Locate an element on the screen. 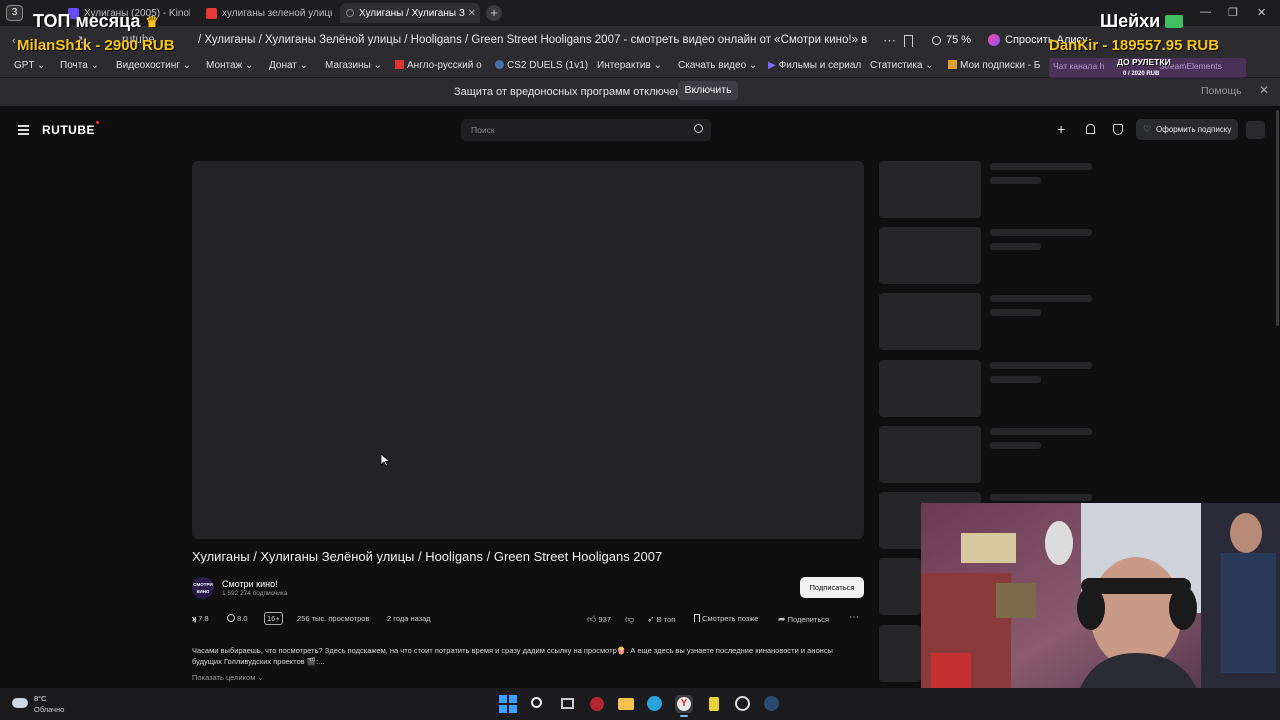  bookmark-mail: Почта ⌄ is located at coordinates (79, 65).